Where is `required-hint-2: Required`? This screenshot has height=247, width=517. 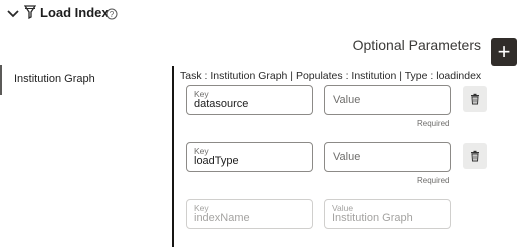 required-hint-2: Required is located at coordinates (433, 180).